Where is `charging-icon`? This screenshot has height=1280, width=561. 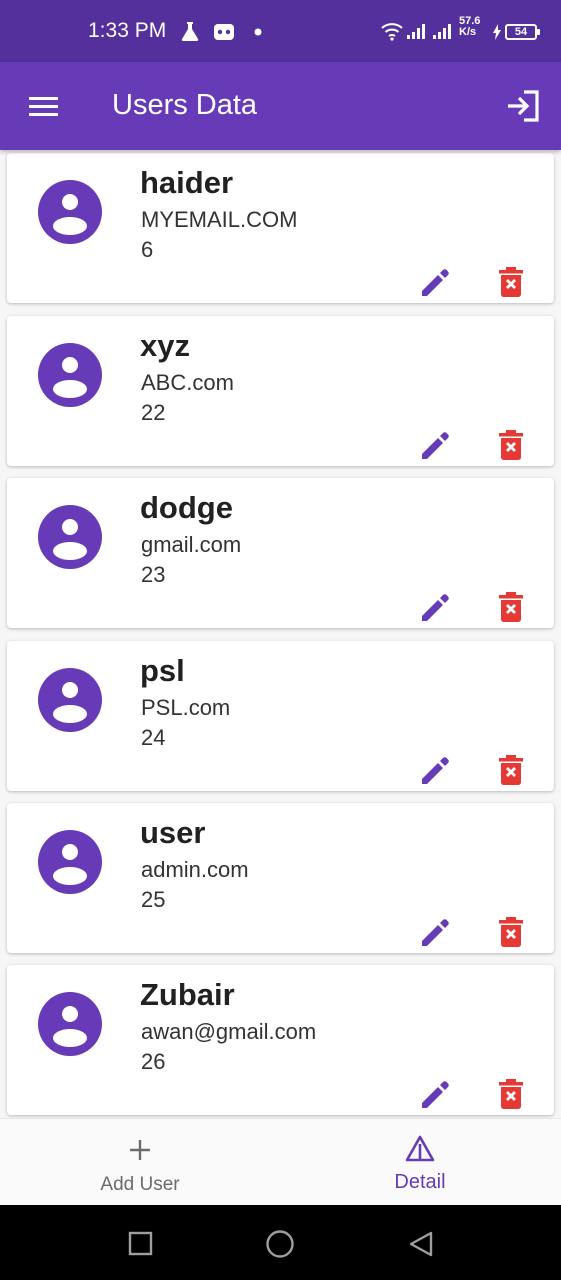 charging-icon is located at coordinates (497, 32).